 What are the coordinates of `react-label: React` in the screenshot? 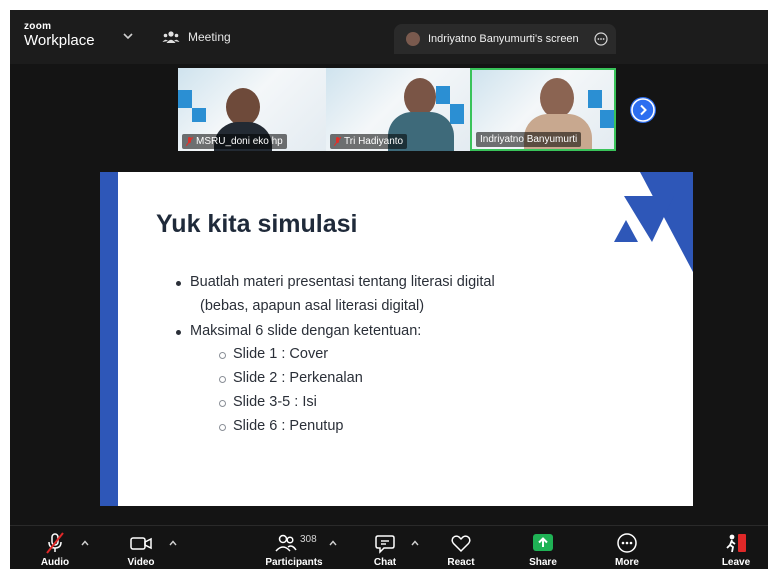 It's located at (461, 562).